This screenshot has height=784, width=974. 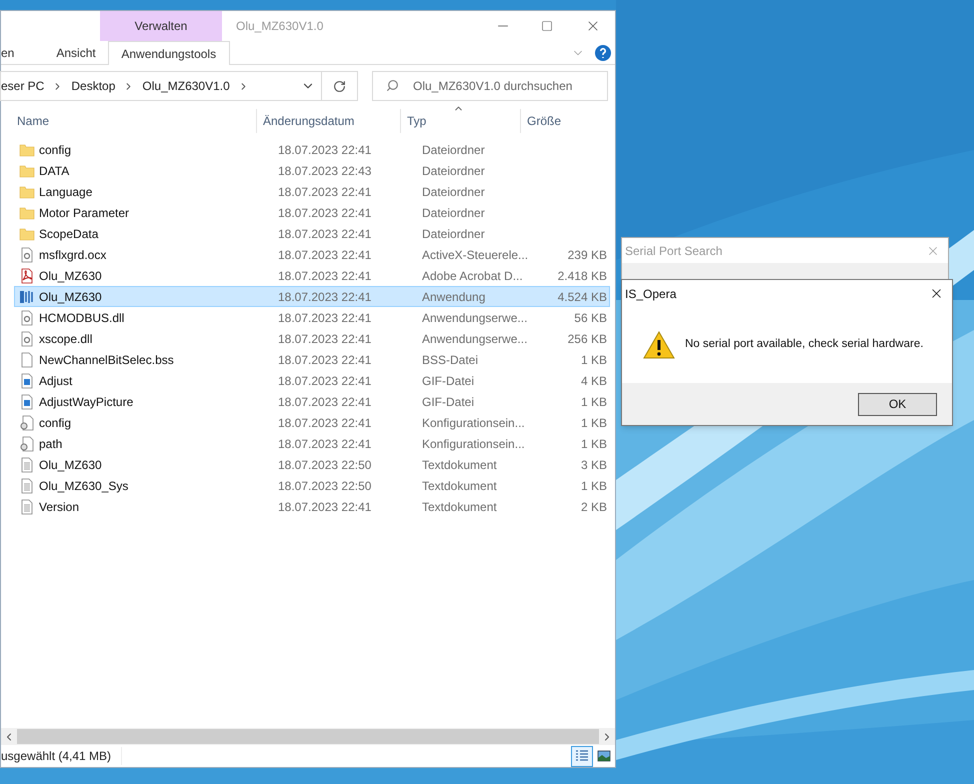 What do you see at coordinates (329, 121) in the screenshot?
I see `column-header: Änderungsdatum` at bounding box center [329, 121].